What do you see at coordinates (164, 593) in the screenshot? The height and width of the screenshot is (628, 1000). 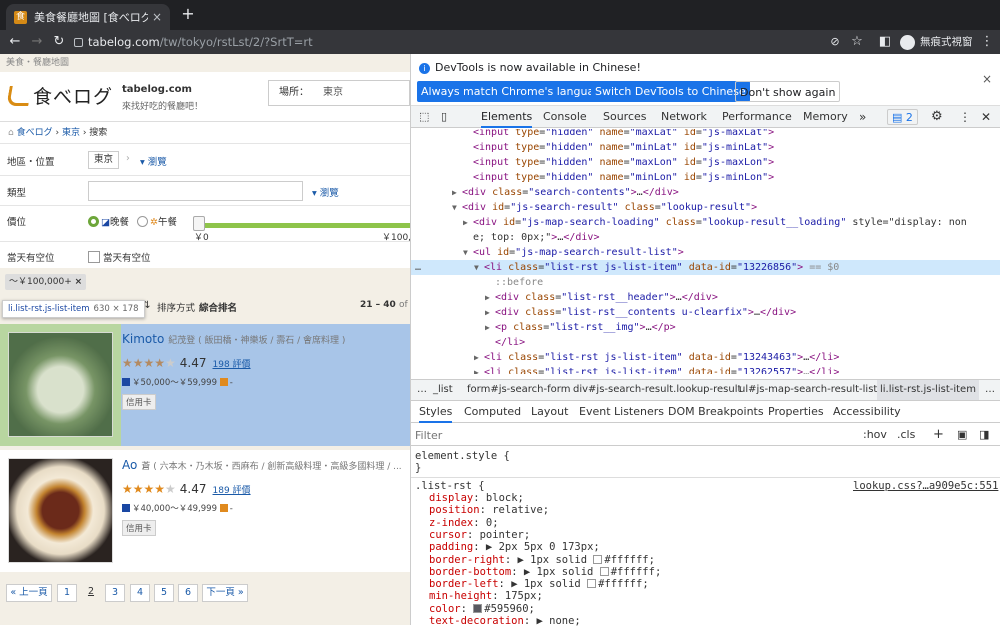 I see `page-5: 5` at bounding box center [164, 593].